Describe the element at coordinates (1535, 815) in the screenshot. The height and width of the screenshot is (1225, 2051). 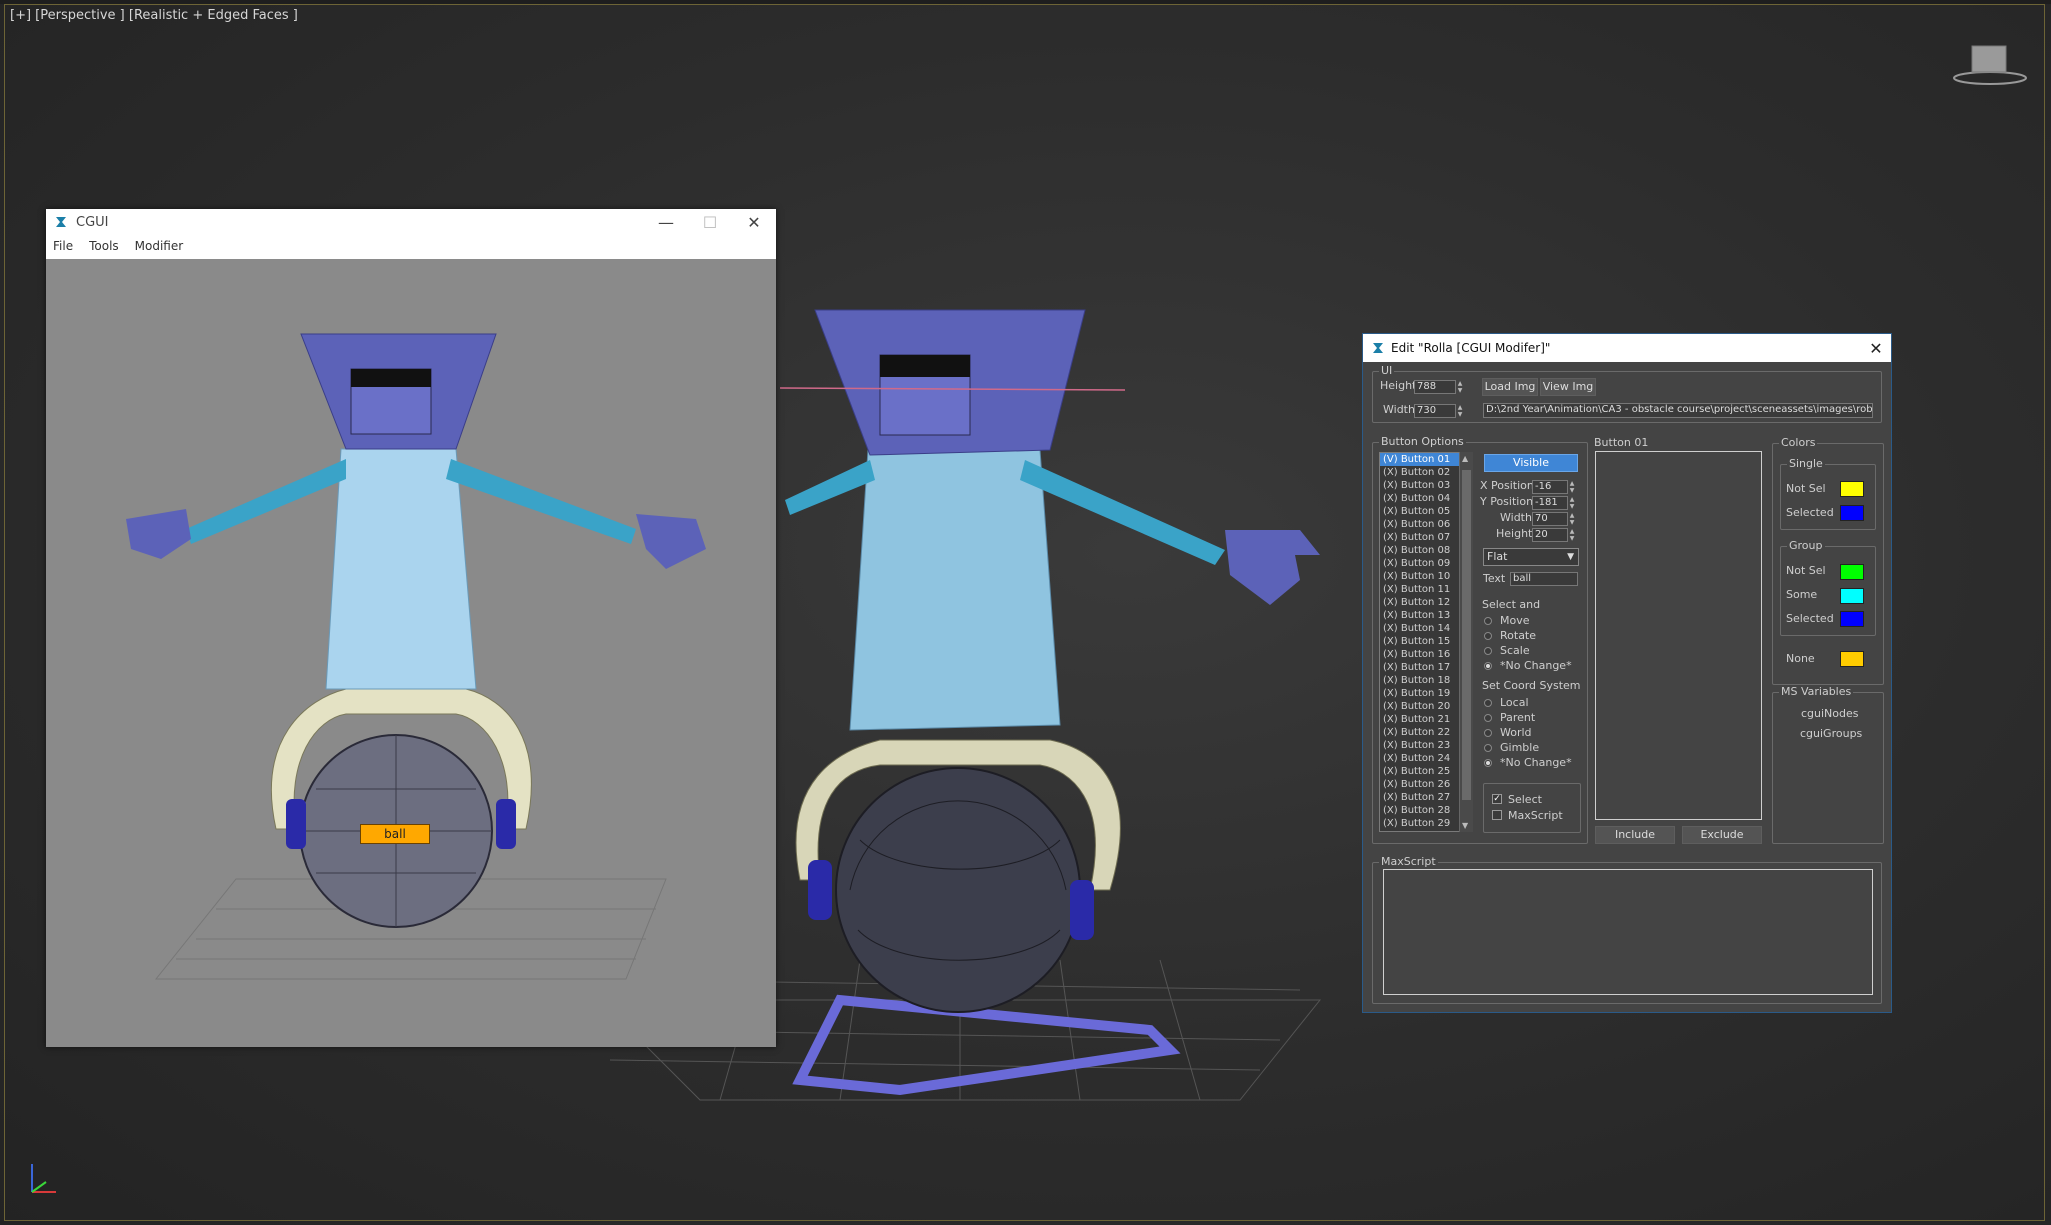
I see `maxscript-checkbox-label: MaxScript` at that location.